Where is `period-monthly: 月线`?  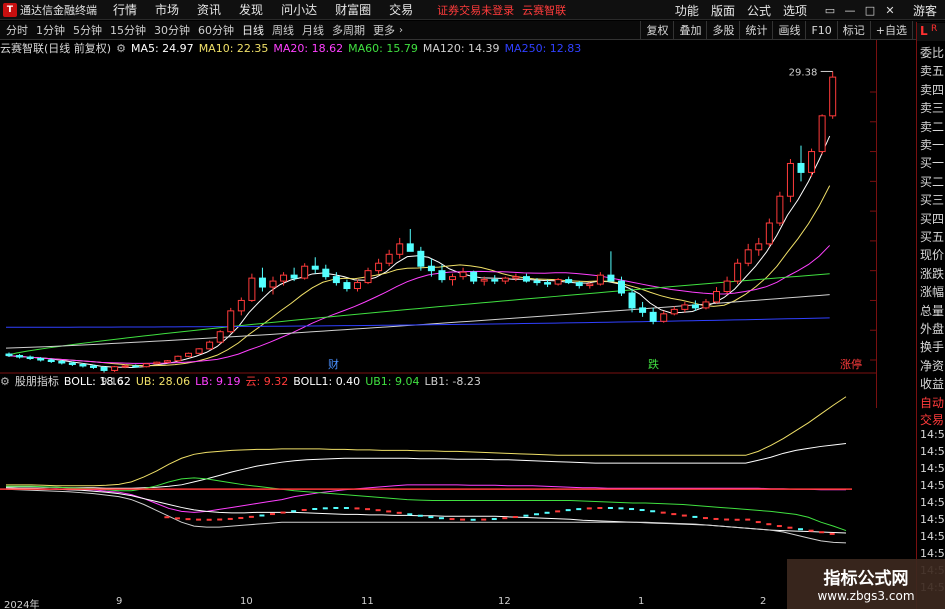
period-monthly: 月线 is located at coordinates (313, 30).